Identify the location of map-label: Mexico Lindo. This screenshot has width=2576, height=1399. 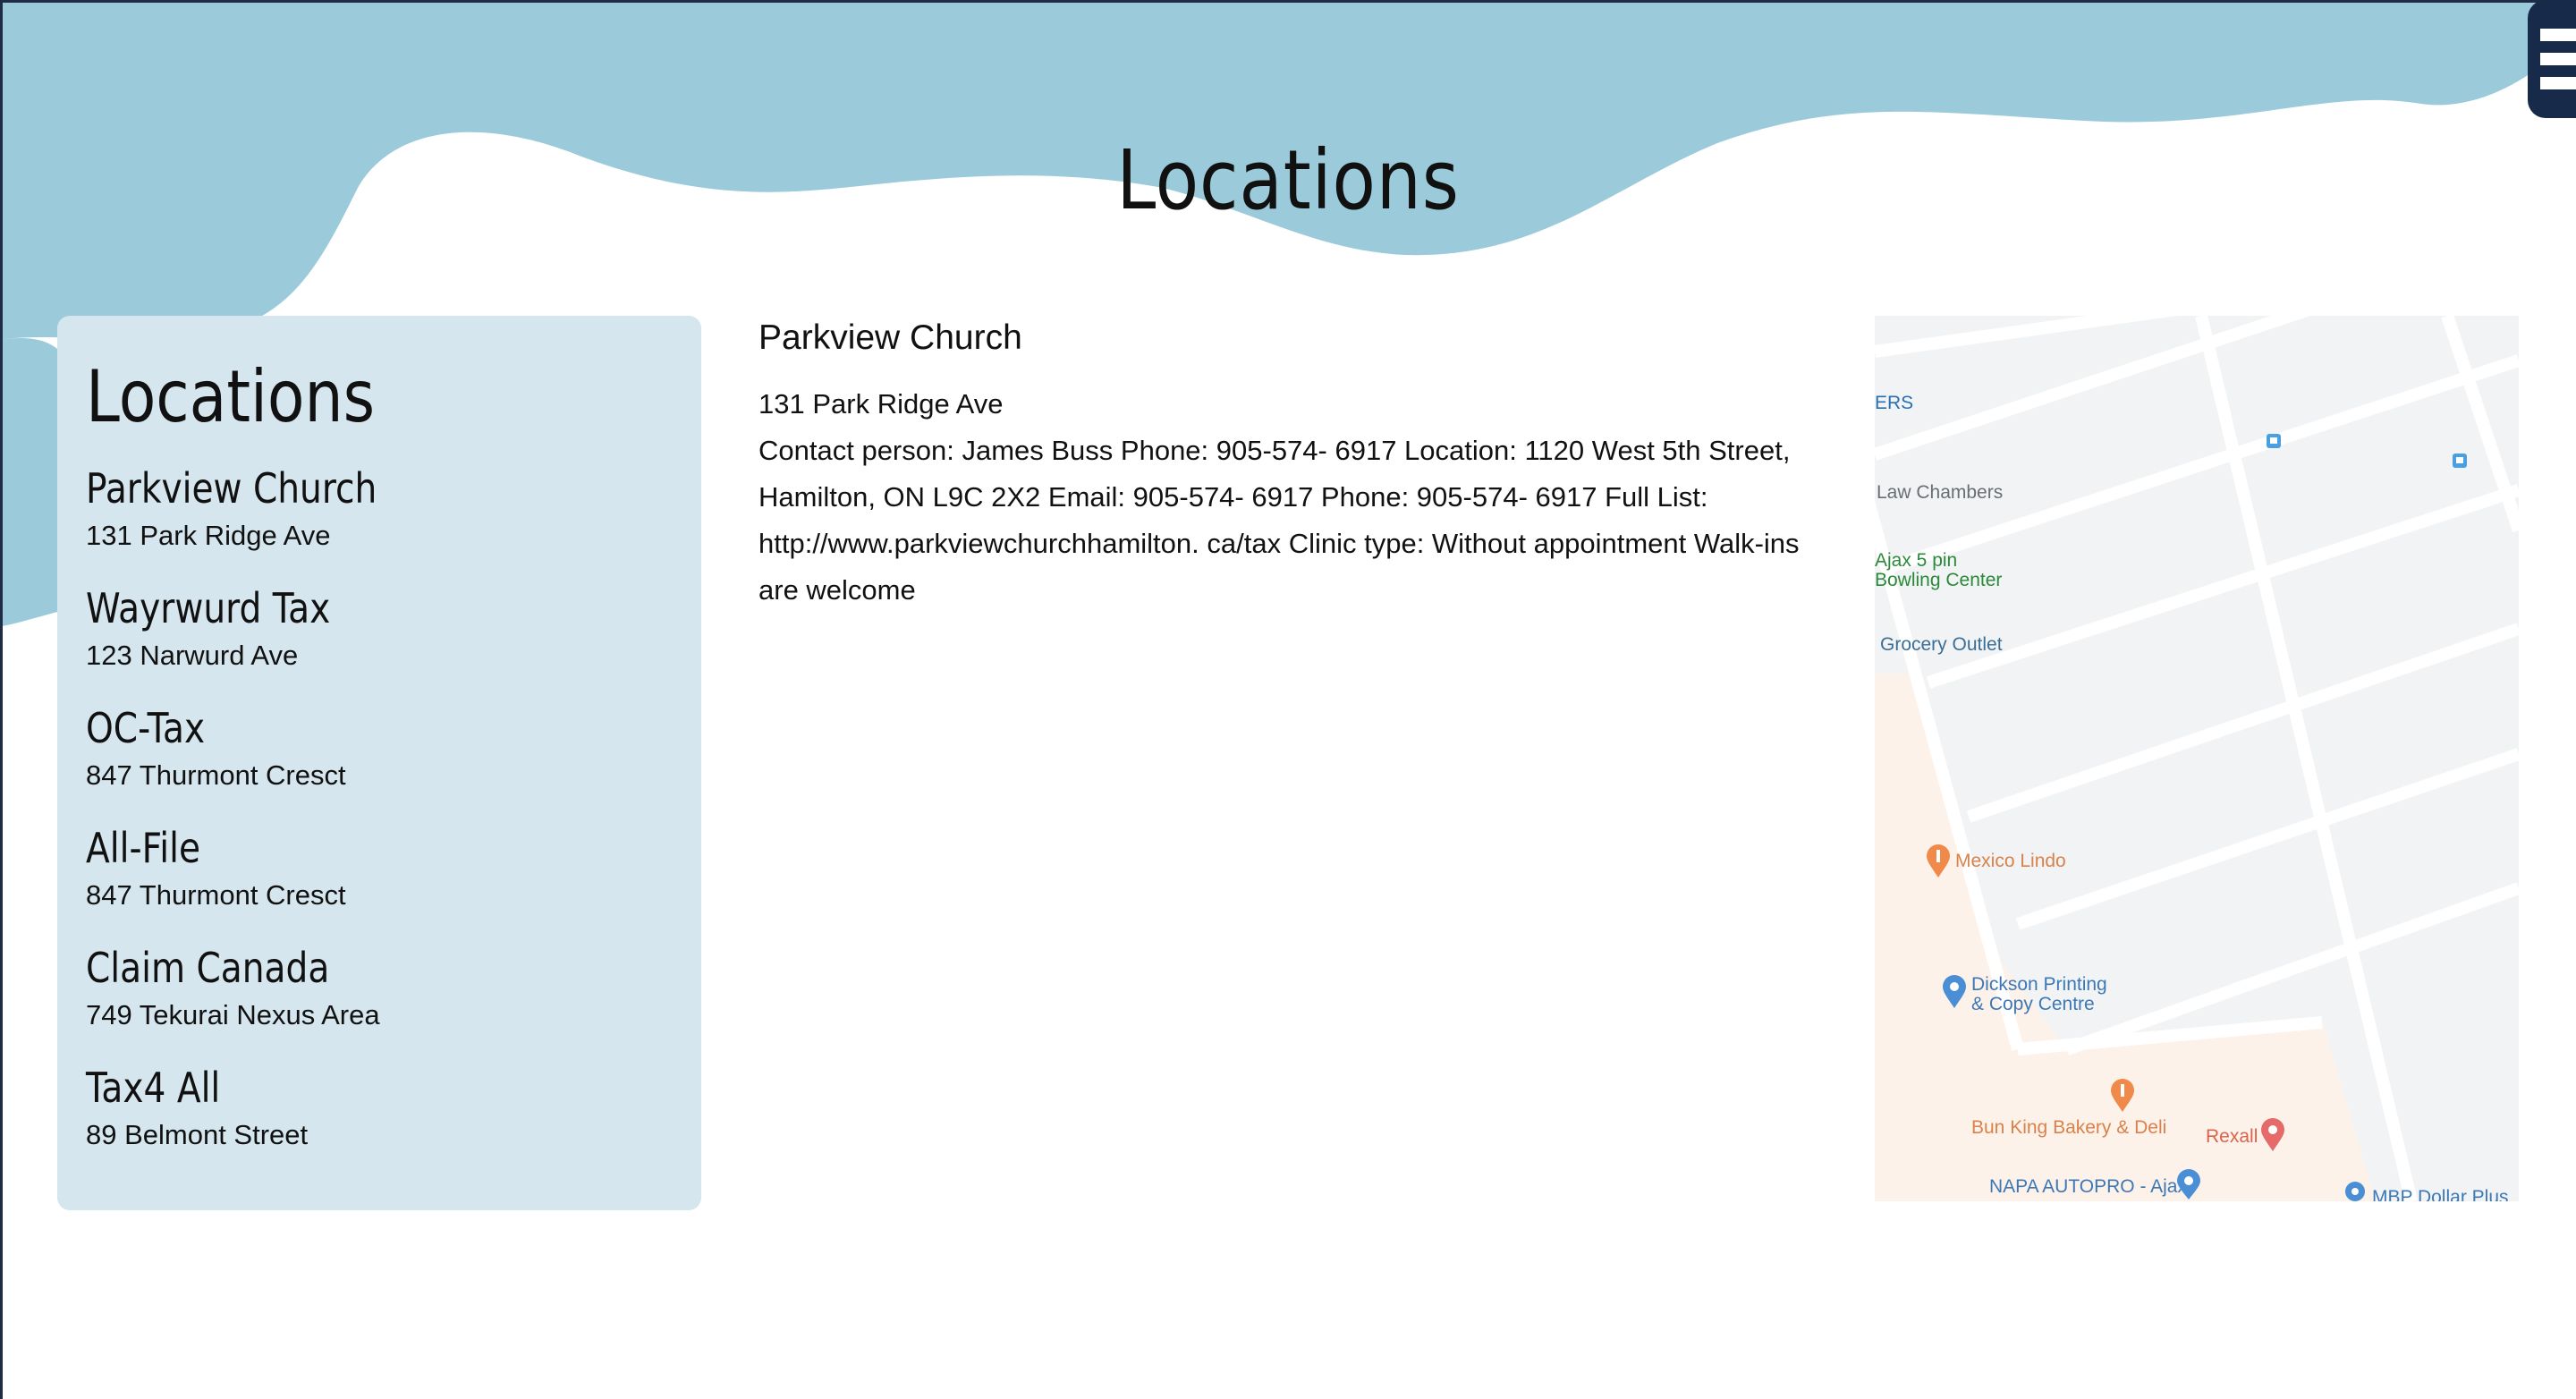
(2010, 861).